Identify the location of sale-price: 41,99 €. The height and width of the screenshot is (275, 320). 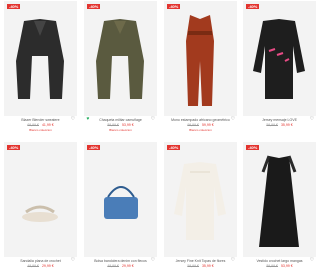
(47, 125).